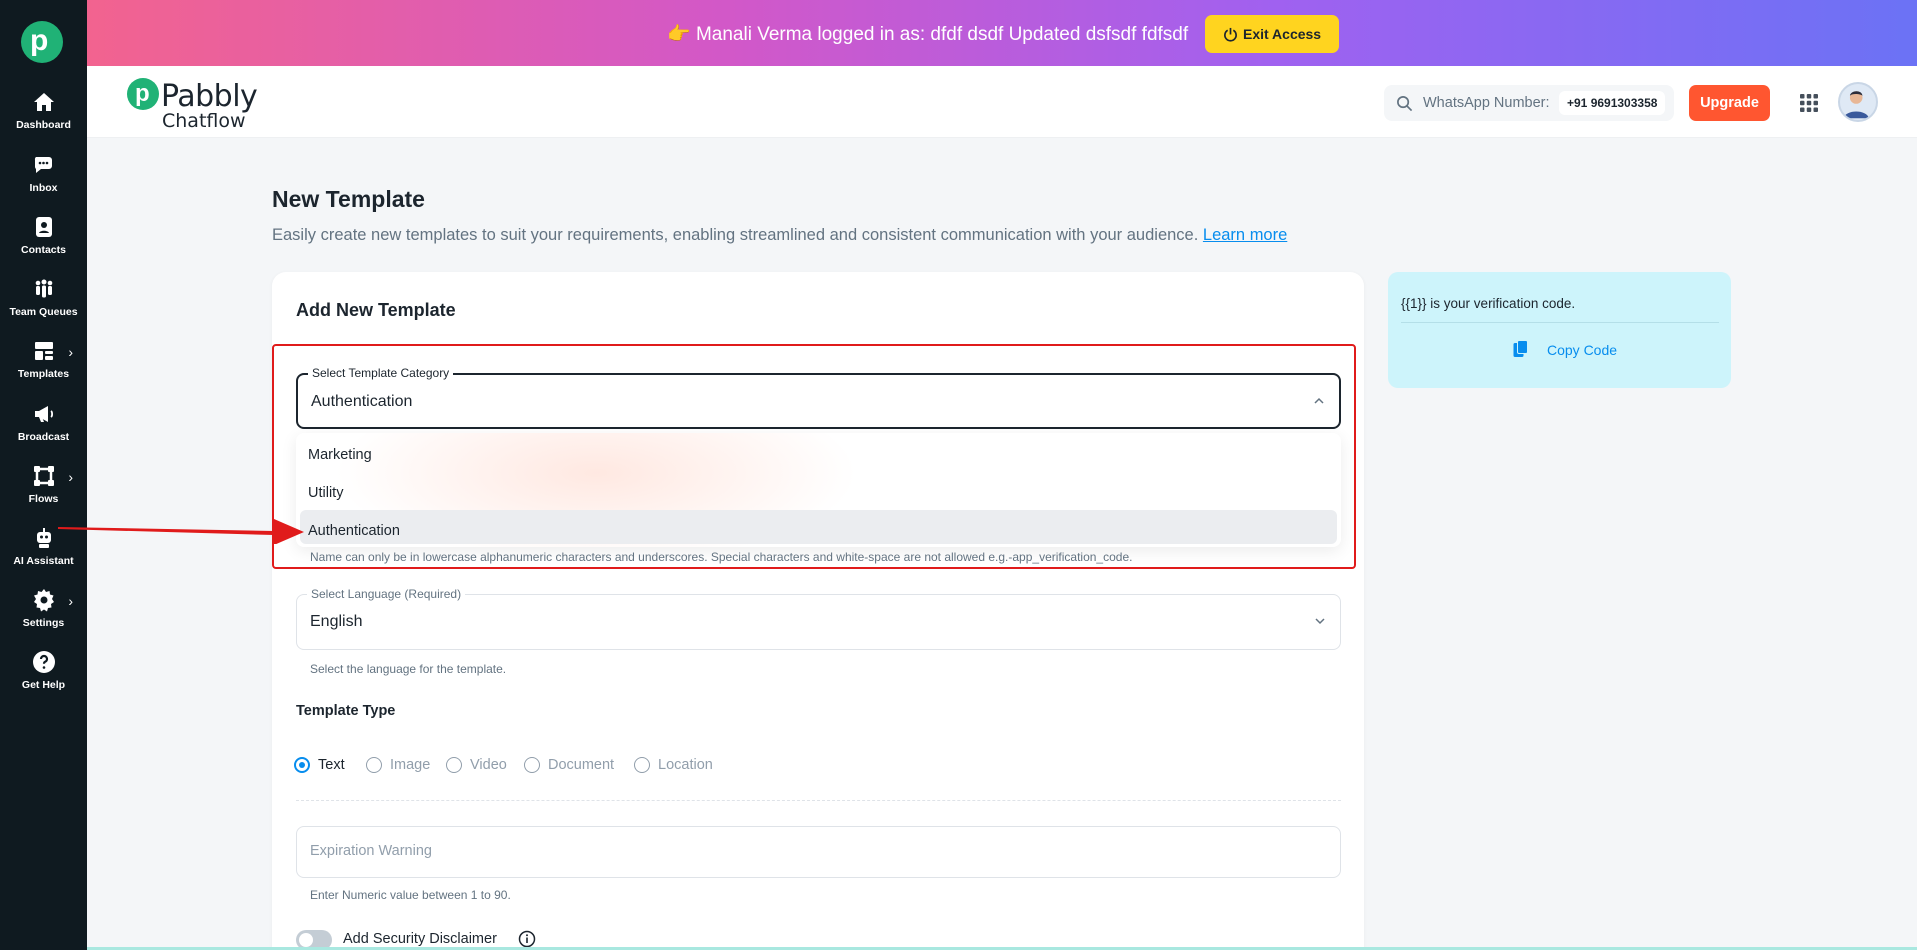  What do you see at coordinates (43, 118) in the screenshot?
I see `sidebar-item-dashboard: Dashboard` at bounding box center [43, 118].